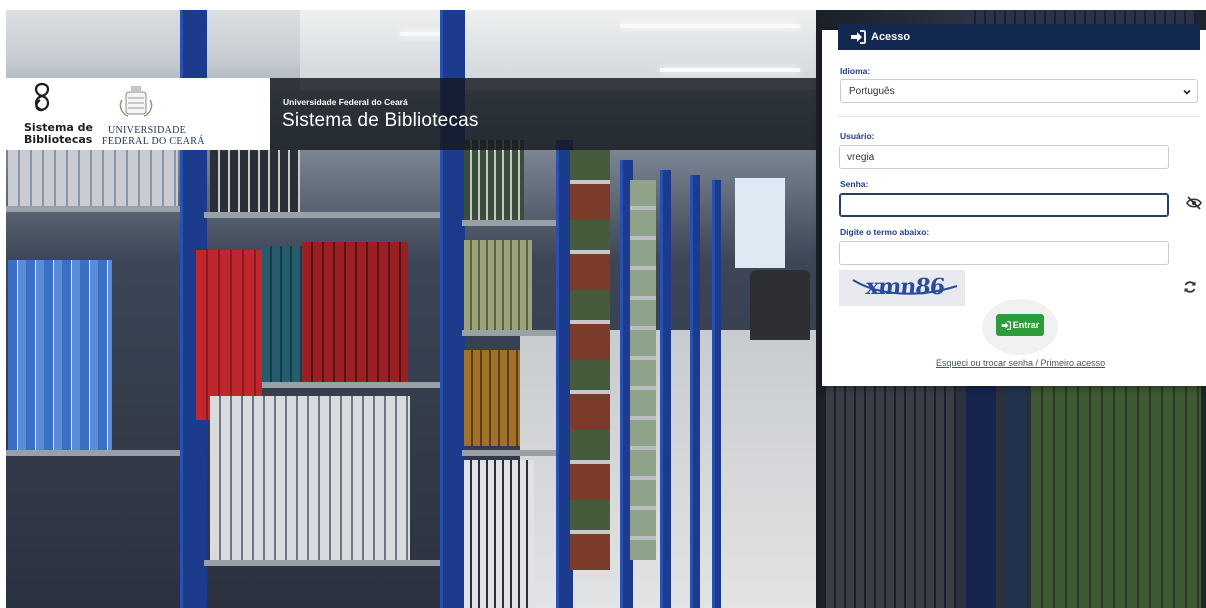 The height and width of the screenshot is (608, 1206). I want to click on captcha-text: xmn86, so click(905, 287).